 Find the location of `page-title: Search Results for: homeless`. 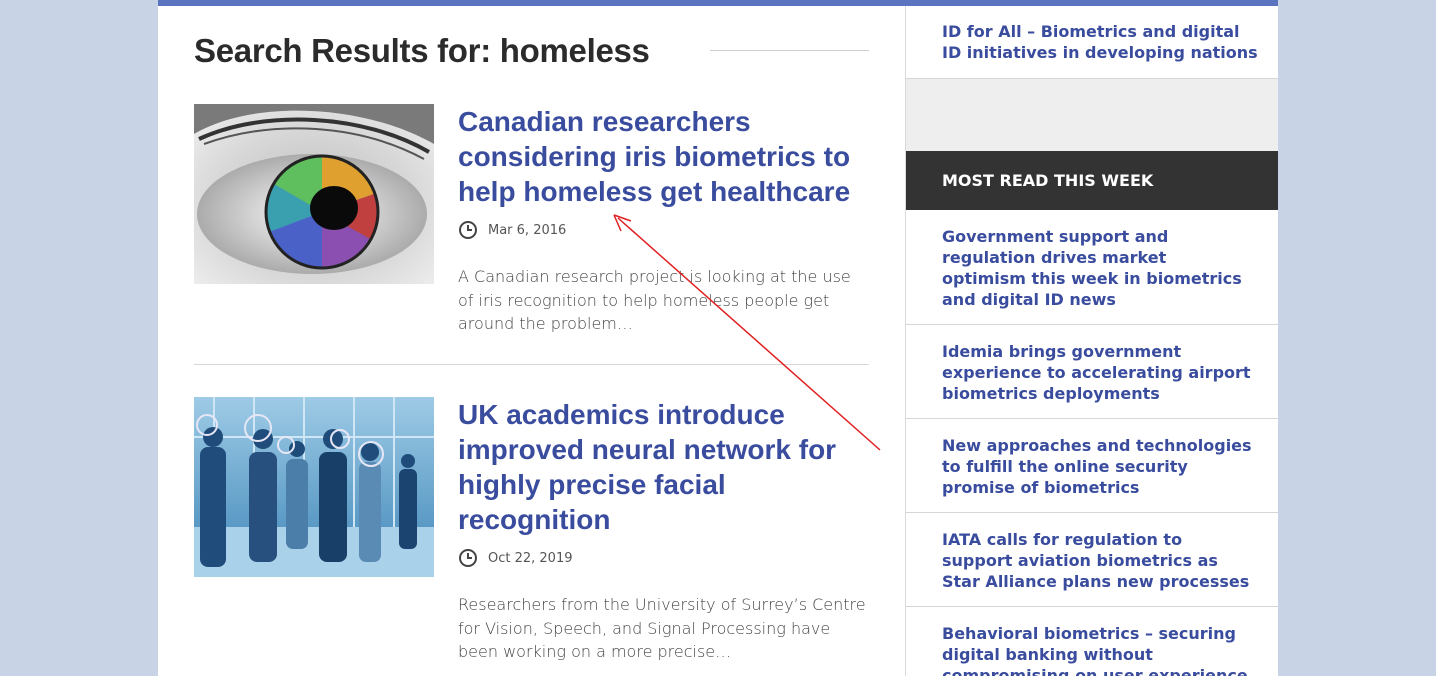

page-title: Search Results for: homeless is located at coordinates (422, 50).